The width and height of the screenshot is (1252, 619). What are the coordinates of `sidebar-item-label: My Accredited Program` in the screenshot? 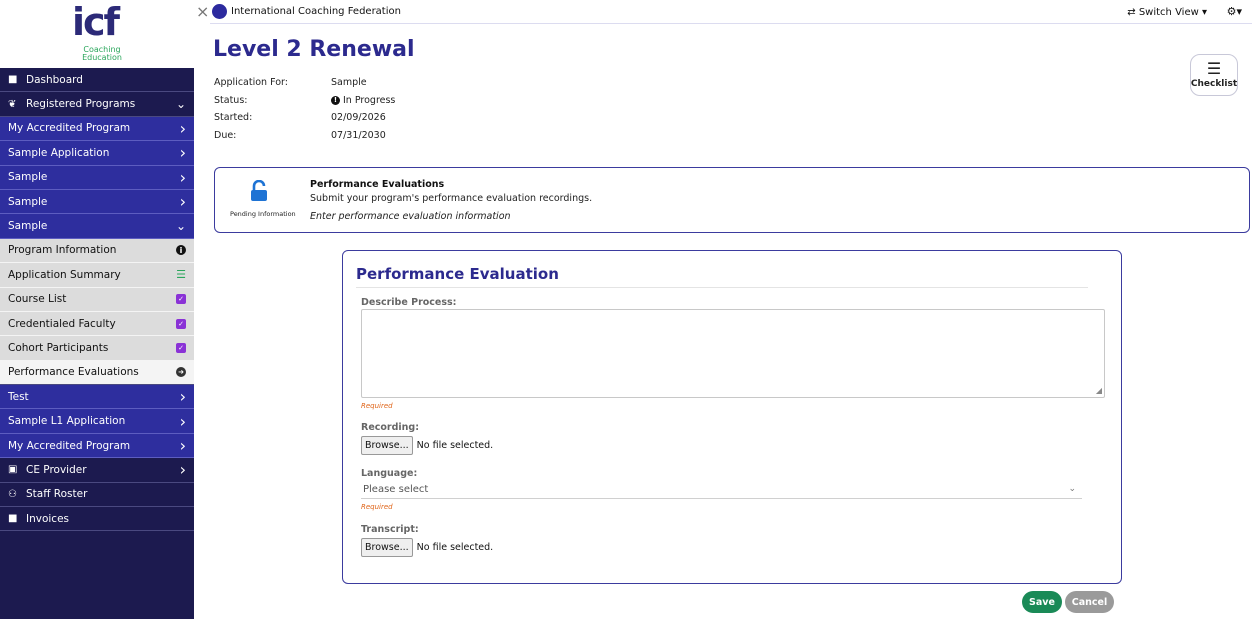 It's located at (69, 445).